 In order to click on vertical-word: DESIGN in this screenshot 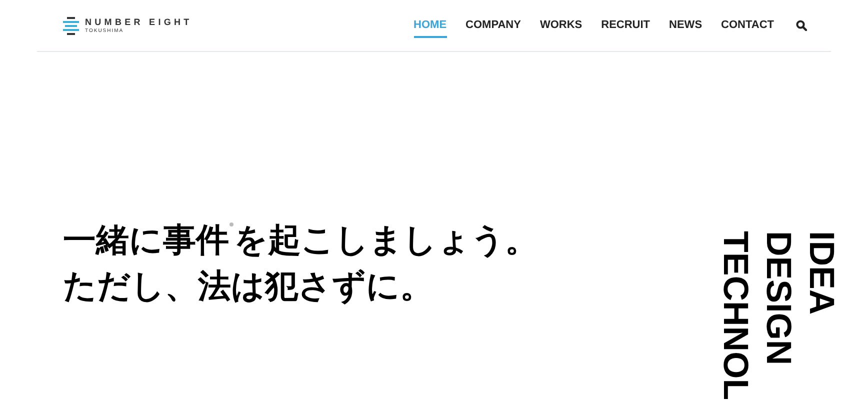, I will do `click(778, 299)`.